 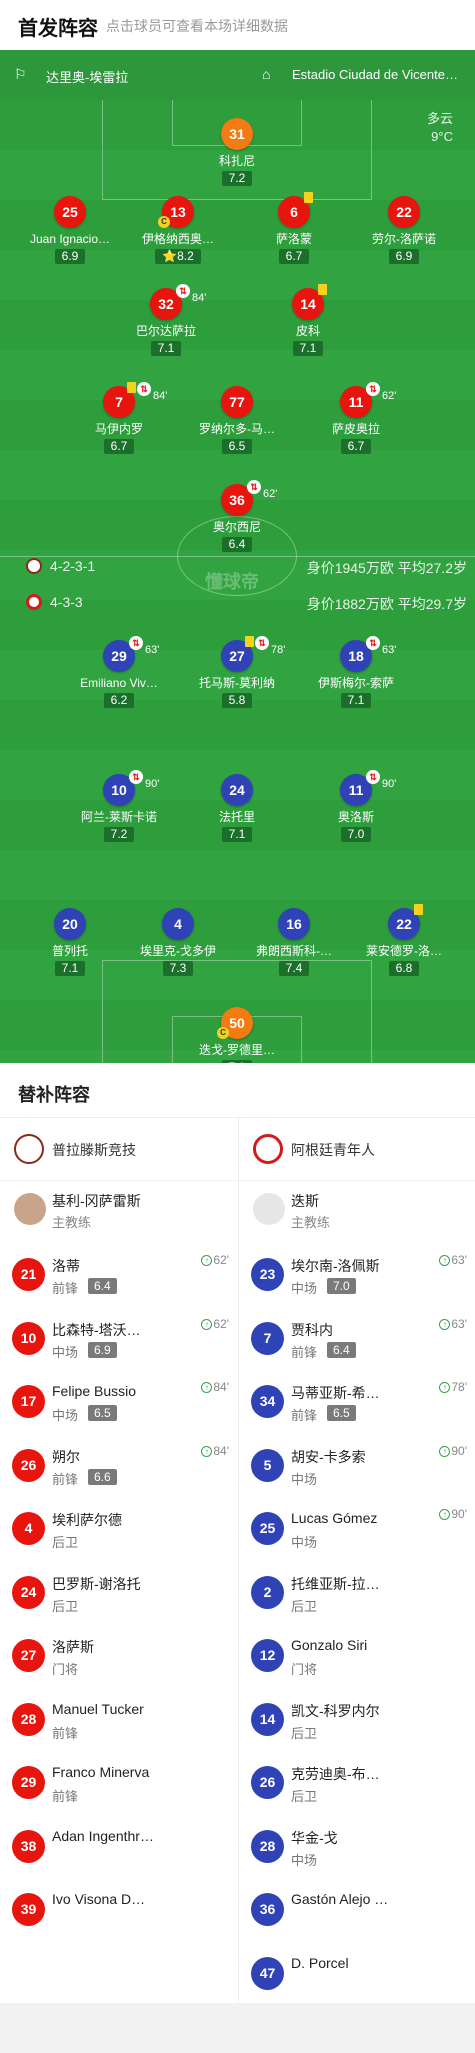 What do you see at coordinates (102, 1413) in the screenshot?
I see `sub-player-rating: 6.5` at bounding box center [102, 1413].